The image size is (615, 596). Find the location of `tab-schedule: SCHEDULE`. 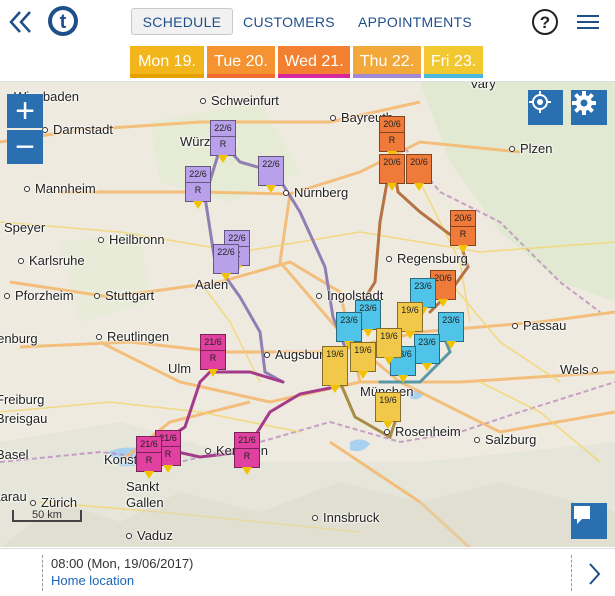

tab-schedule: SCHEDULE is located at coordinates (182, 21).